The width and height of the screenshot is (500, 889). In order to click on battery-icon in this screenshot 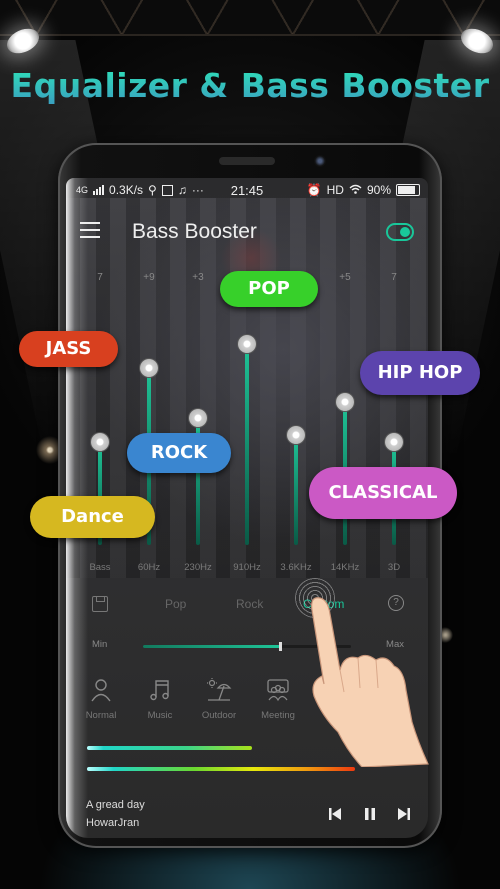, I will do `click(408, 190)`.